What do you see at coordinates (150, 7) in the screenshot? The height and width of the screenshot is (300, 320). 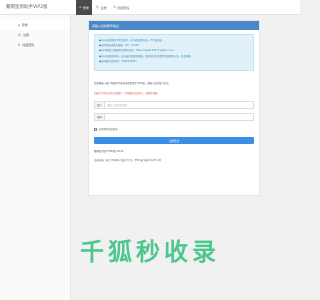 I see `top-bar: 聚网签到助手VIP2版 ⌂ 登录 ☺ 注册 ⚲ 找回密码` at bounding box center [150, 7].